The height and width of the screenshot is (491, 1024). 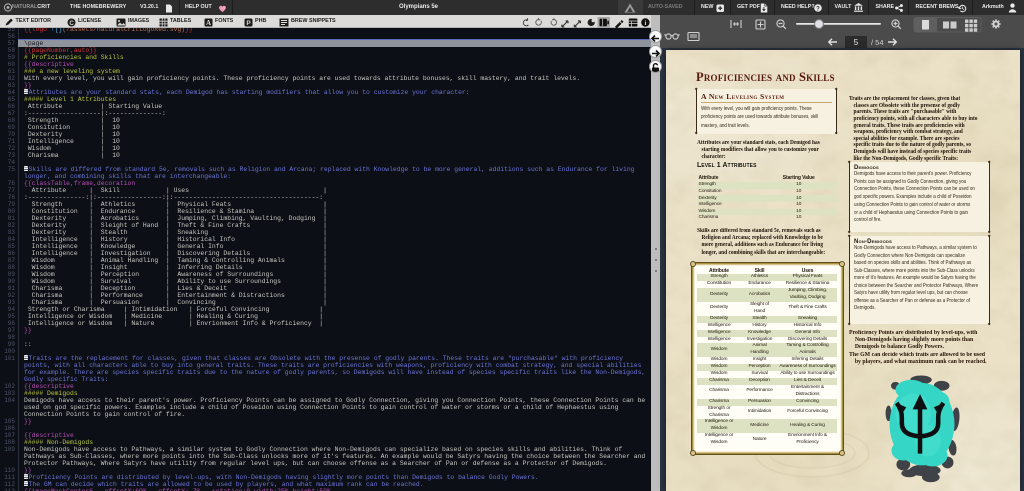 What do you see at coordinates (208, 23) in the screenshot?
I see `svg-text: A` at bounding box center [208, 23].